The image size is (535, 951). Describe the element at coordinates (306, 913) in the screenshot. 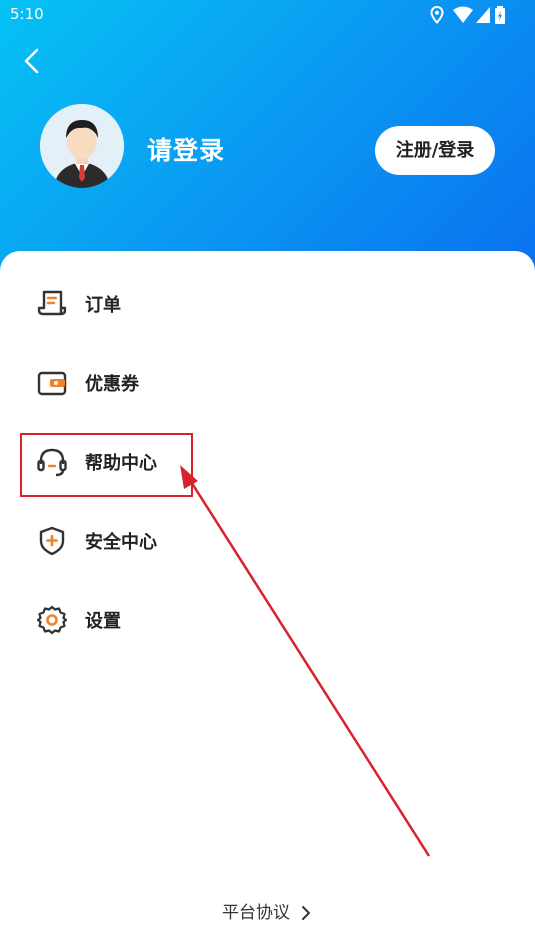

I see `chevron-right-icon` at that location.